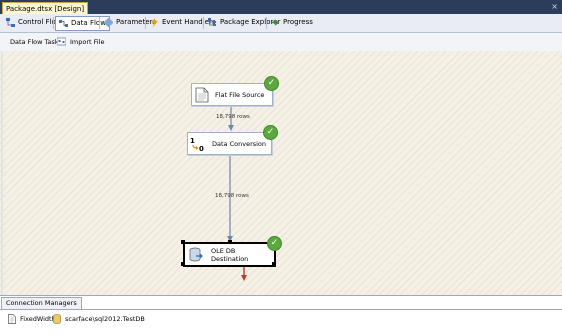 This screenshot has height=336, width=562. I want to click on flat-file-connection-icon, so click(12, 319).